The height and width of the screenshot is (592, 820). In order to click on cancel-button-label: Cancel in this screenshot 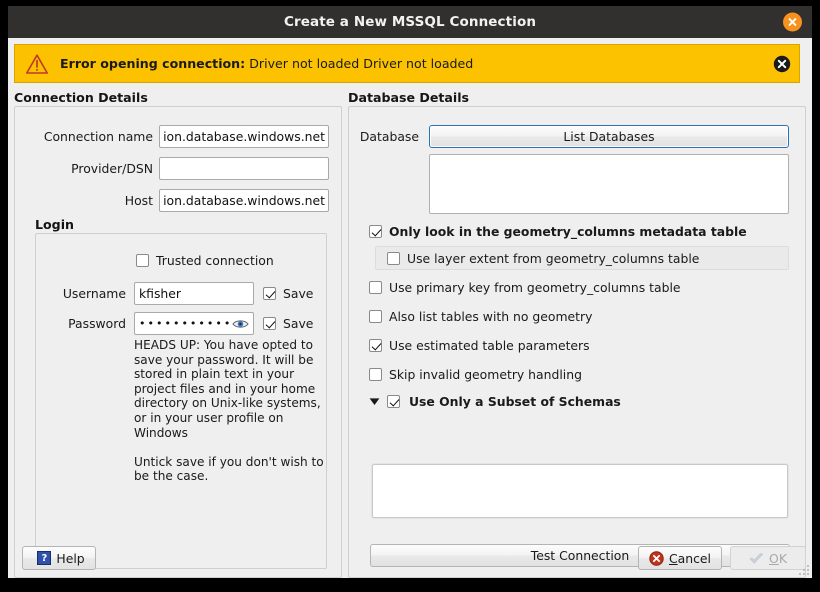, I will do `click(690, 558)`.